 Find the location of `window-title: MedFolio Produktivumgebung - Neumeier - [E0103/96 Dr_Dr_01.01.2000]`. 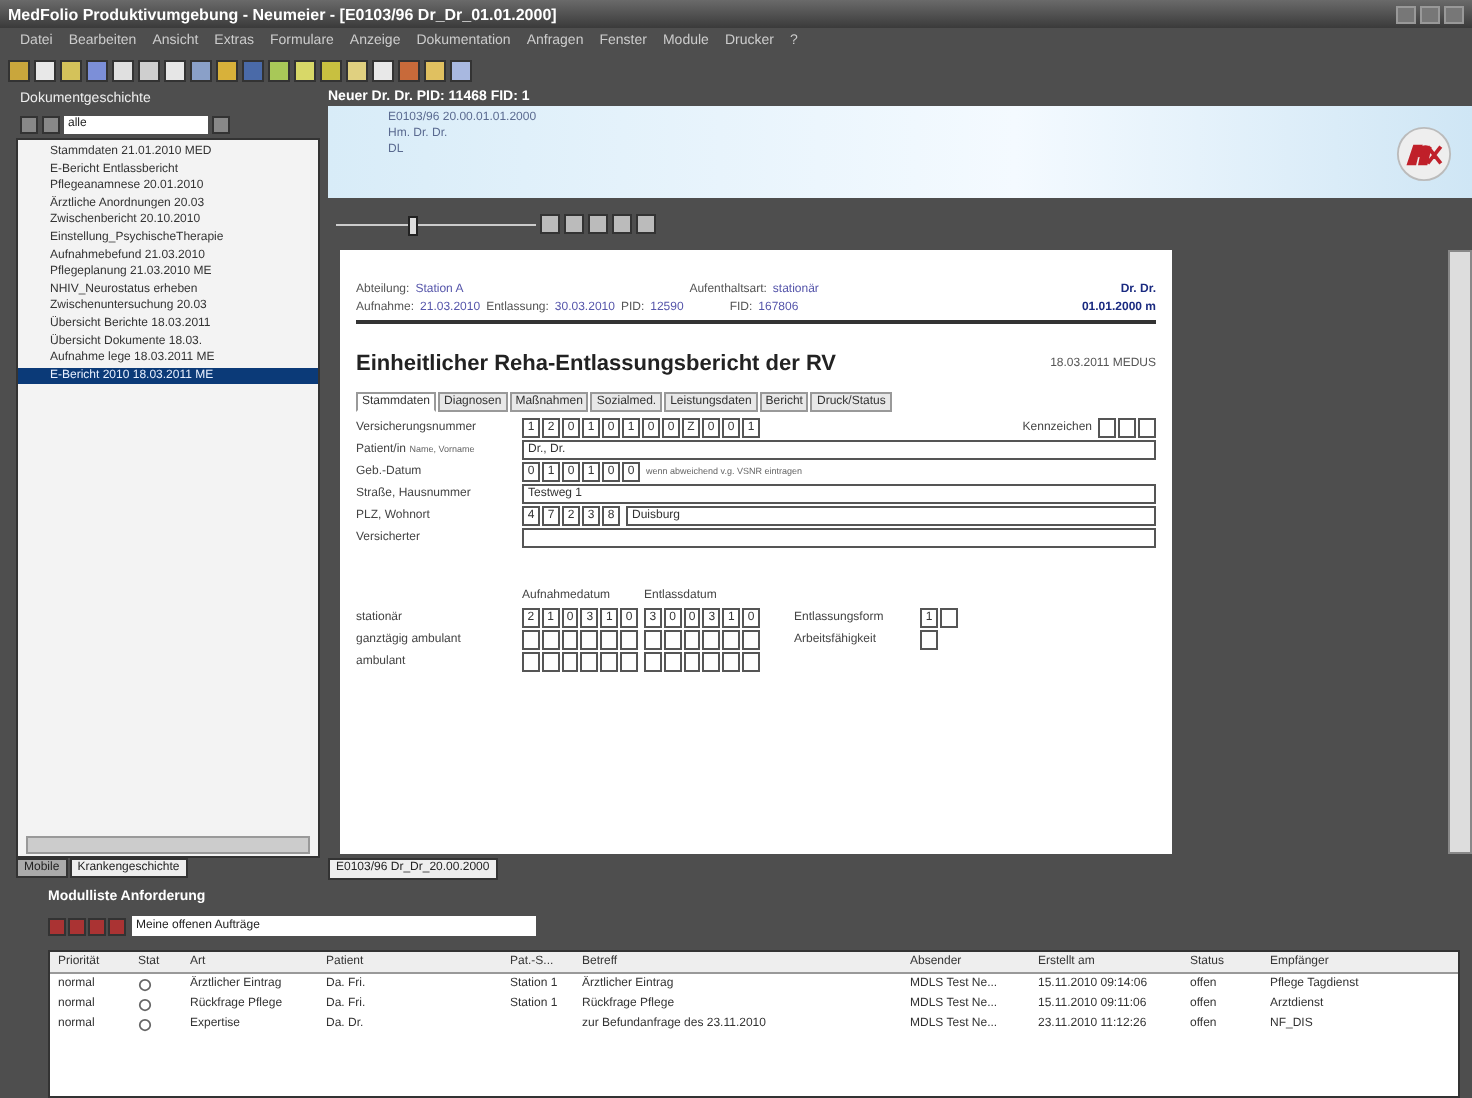

window-title: MedFolio Produktivumgebung - Neumeier - [E0103/96 Dr_Dr_01.01.2000] is located at coordinates (283, 14).